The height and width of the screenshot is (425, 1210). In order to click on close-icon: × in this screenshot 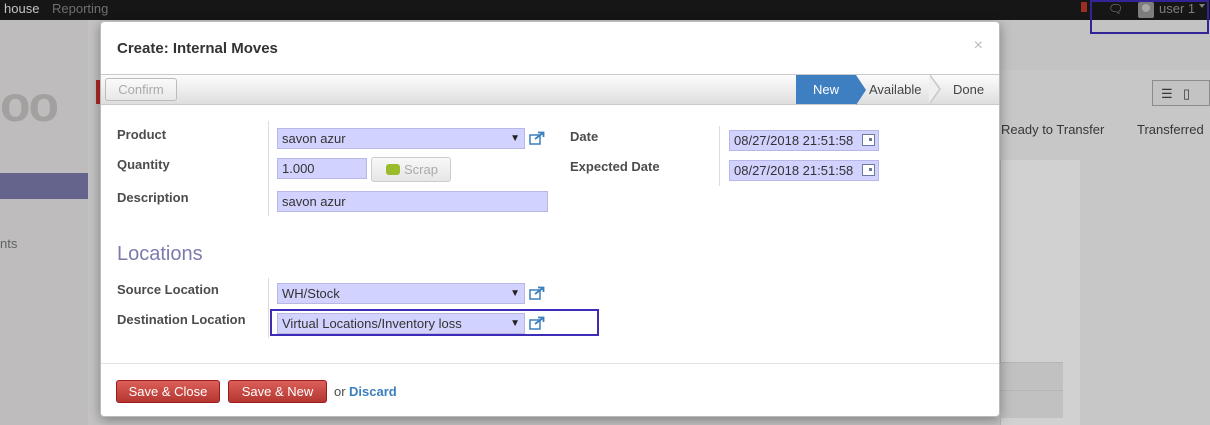, I will do `click(978, 46)`.